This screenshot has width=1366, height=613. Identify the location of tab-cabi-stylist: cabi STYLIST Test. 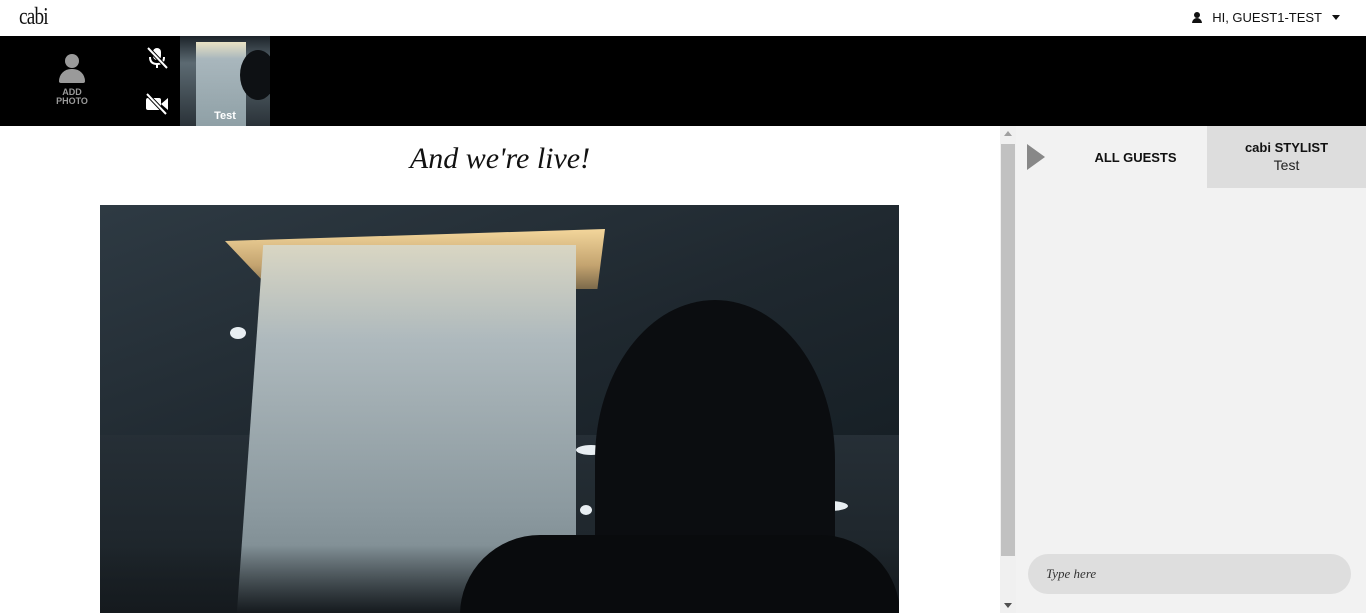
(1286, 157).